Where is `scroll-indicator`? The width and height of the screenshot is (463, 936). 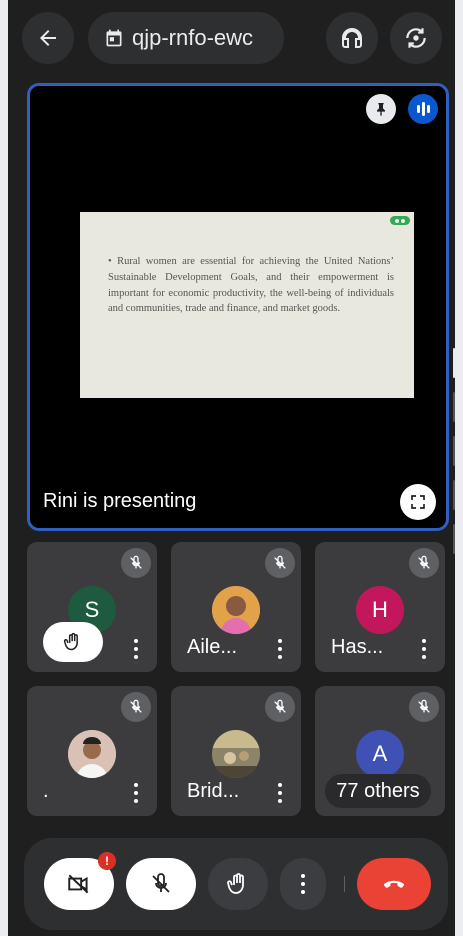
scroll-indicator is located at coordinates (454, 460).